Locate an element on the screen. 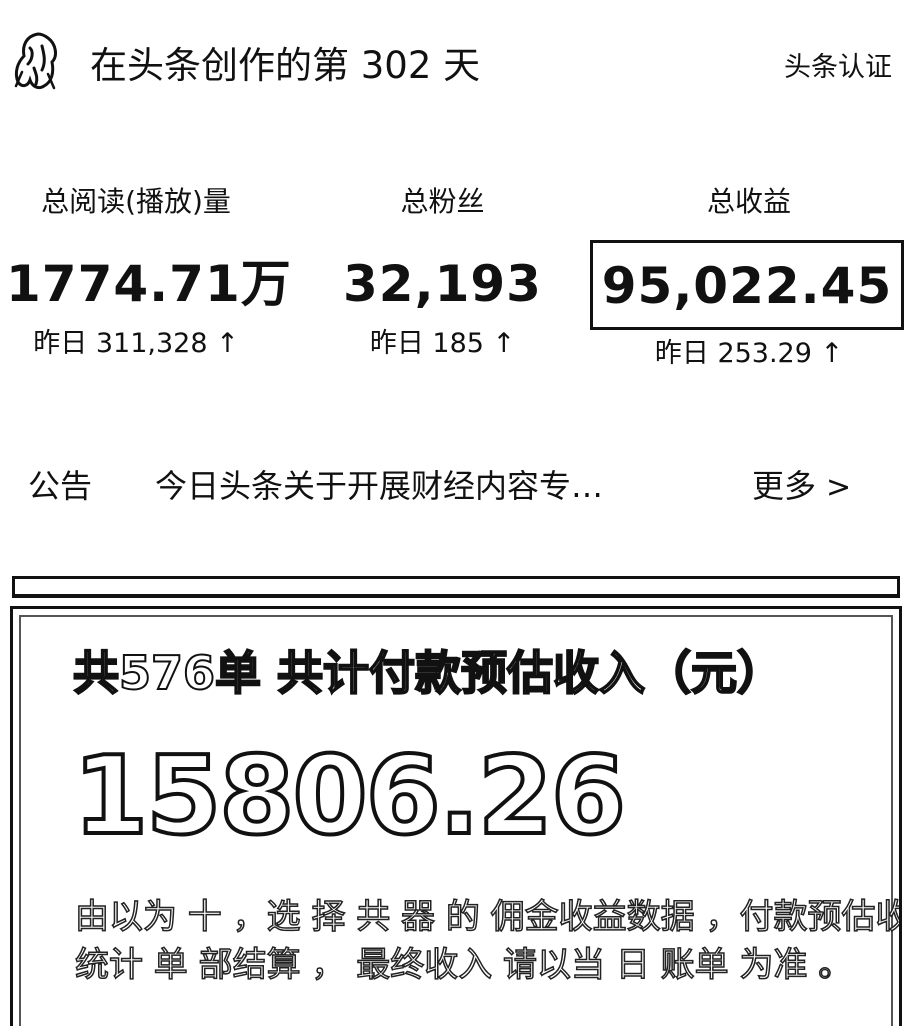 This screenshot has width=923, height=1026. income-highlight-box: 95,022.45 is located at coordinates (747, 285).